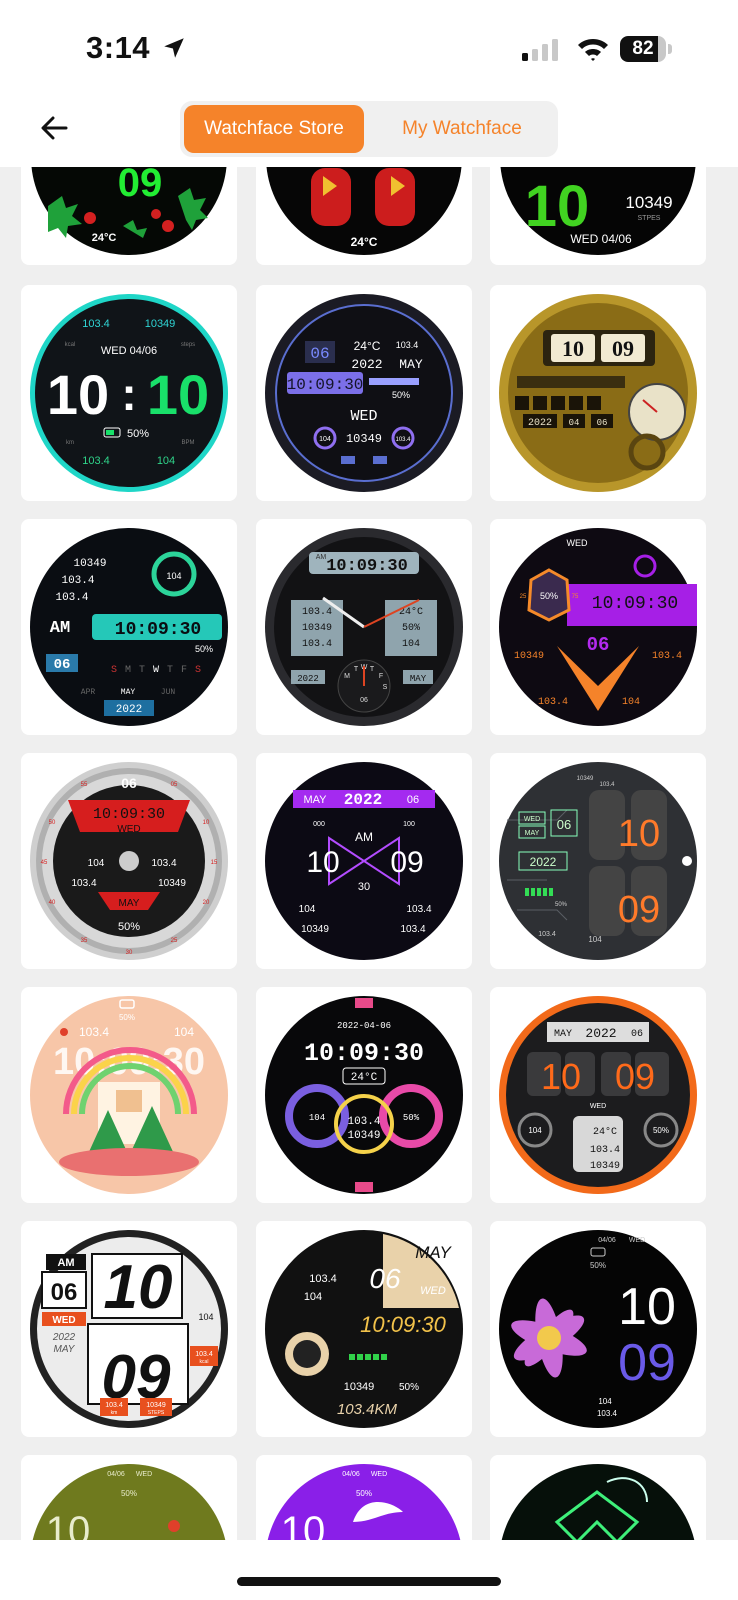  I want to click on top-bar: 3:14 82 Watchface Store My Watchface, so click(369, 83).